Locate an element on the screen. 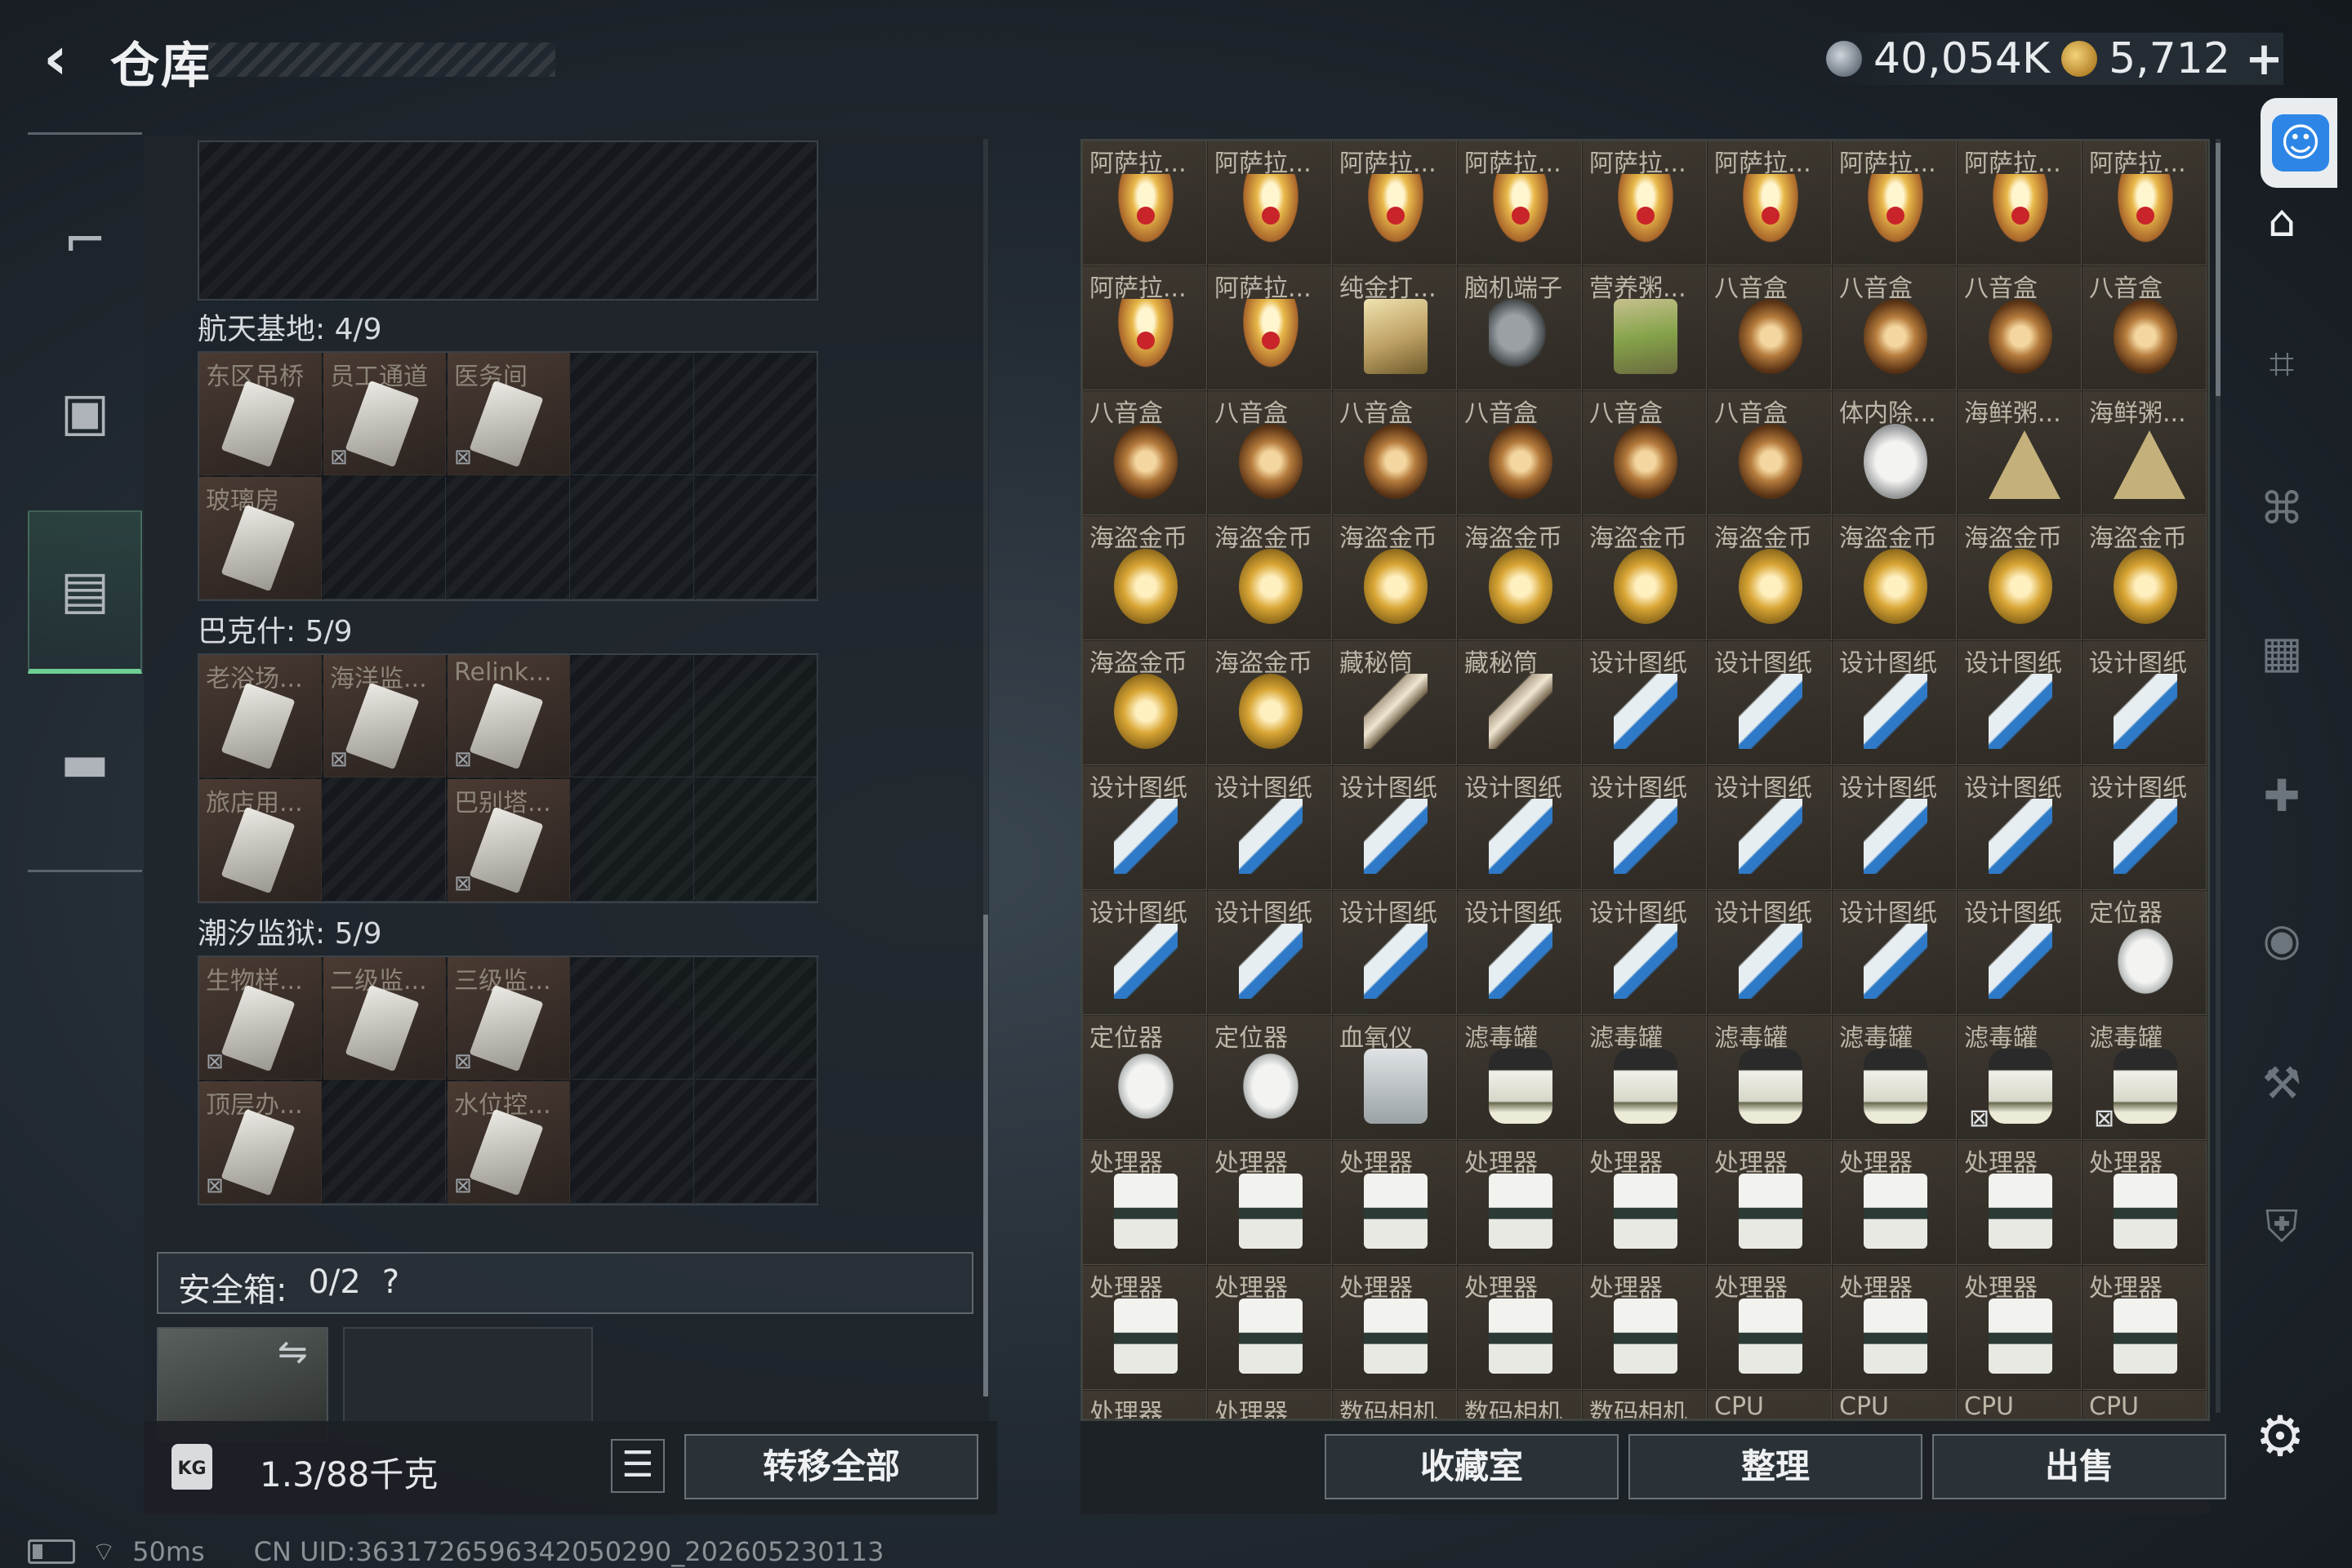  keycard-item: 顶层办... ⊠ is located at coordinates (260, 1142).